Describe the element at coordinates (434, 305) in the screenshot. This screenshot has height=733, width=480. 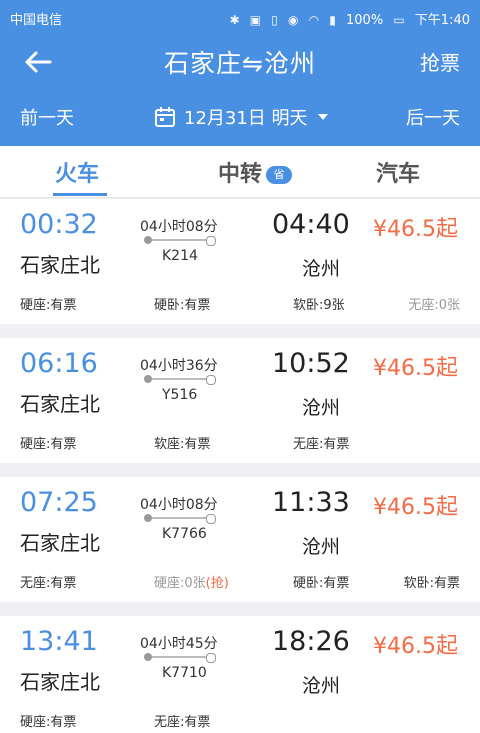
I see `seat-availability: 无座:0张` at that location.